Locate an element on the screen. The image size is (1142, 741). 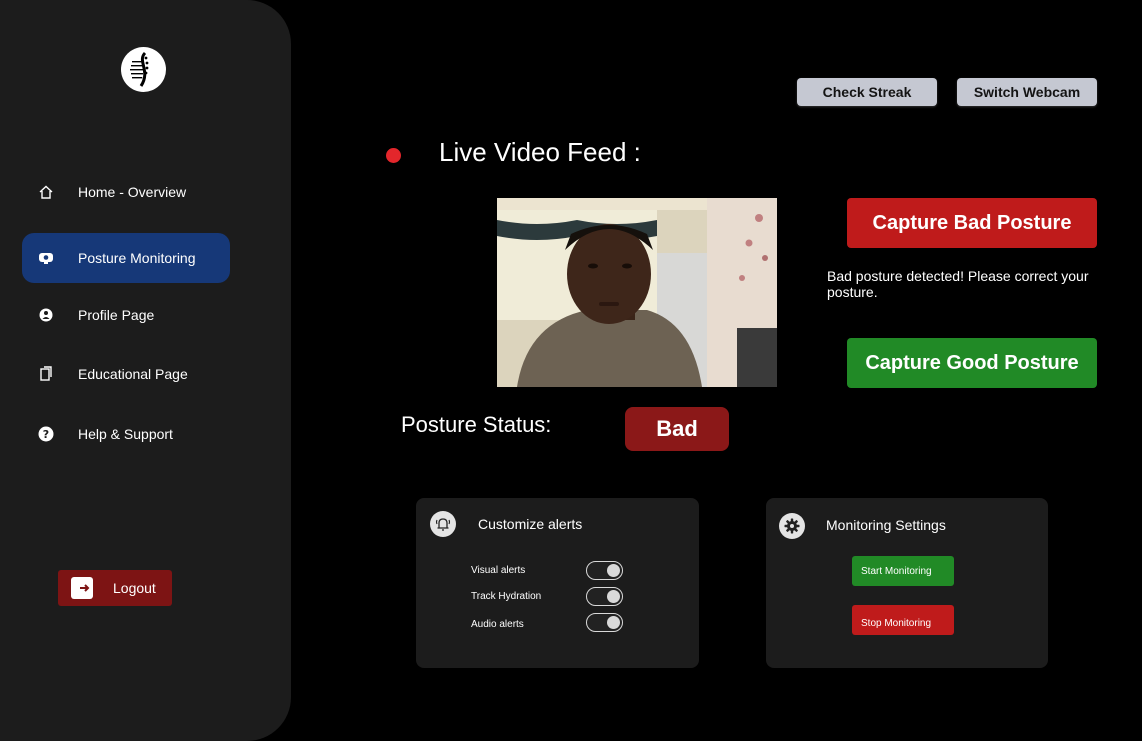
user-circle-icon is located at coordinates (46, 315).